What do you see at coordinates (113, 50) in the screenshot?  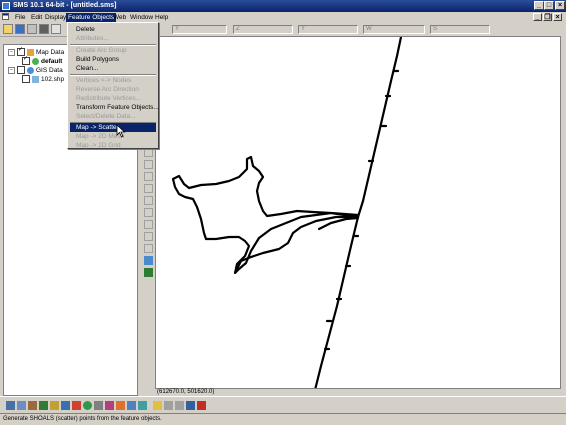 I see `menu-create-arc-group: Create Arc Group` at bounding box center [113, 50].